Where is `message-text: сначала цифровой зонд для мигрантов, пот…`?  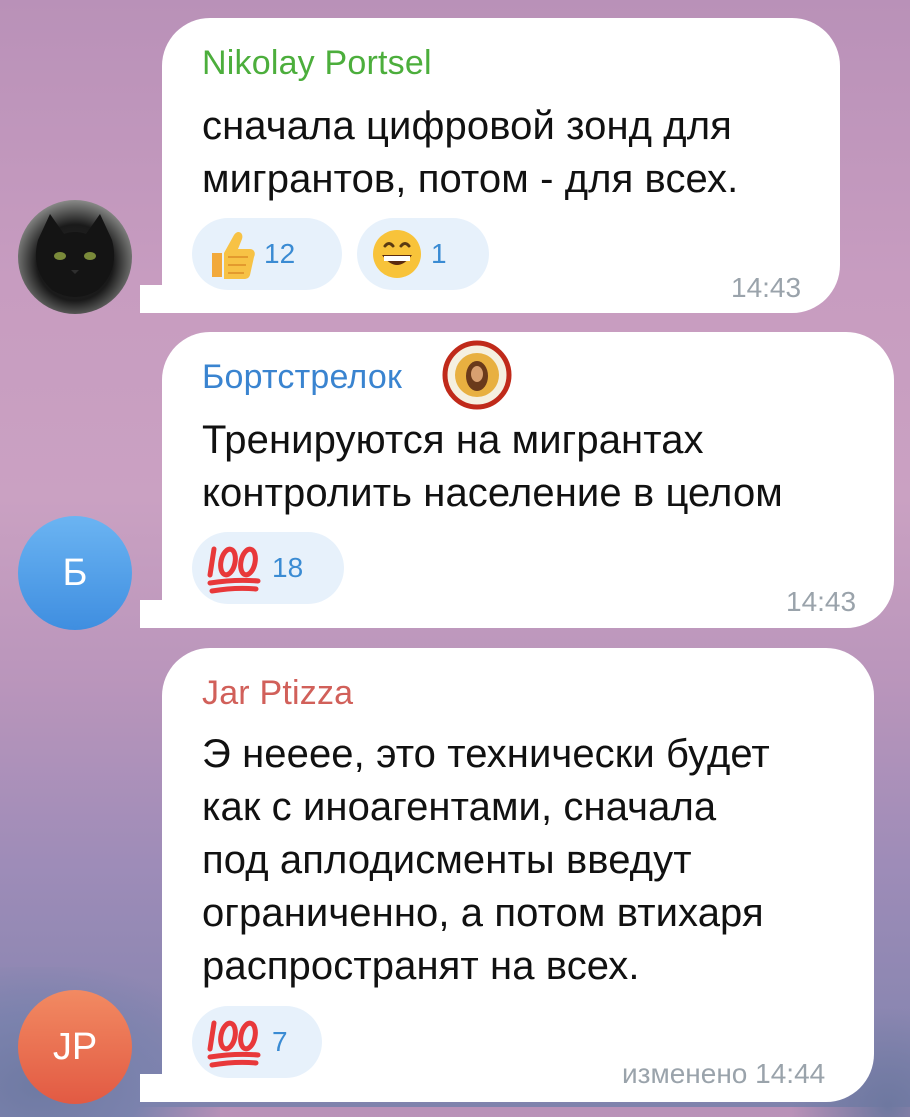 message-text: сначала цифровой зонд для мигрантов, пот… is located at coordinates (470, 152).